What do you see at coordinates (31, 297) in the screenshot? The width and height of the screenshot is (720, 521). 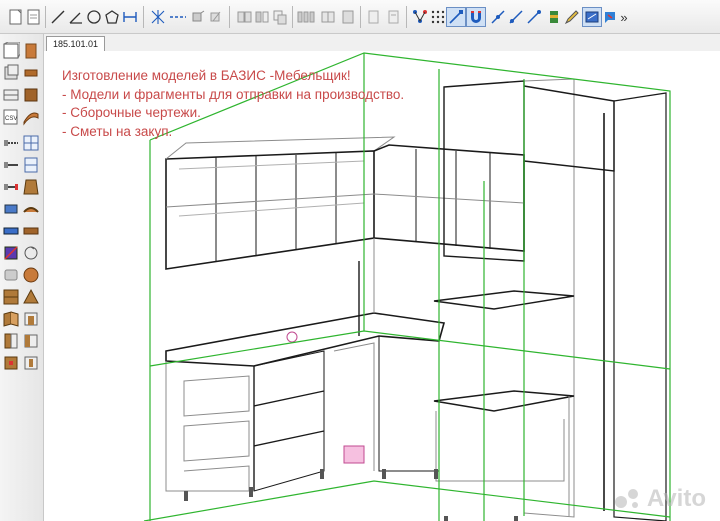 I see `pyramid-icon` at bounding box center [31, 297].